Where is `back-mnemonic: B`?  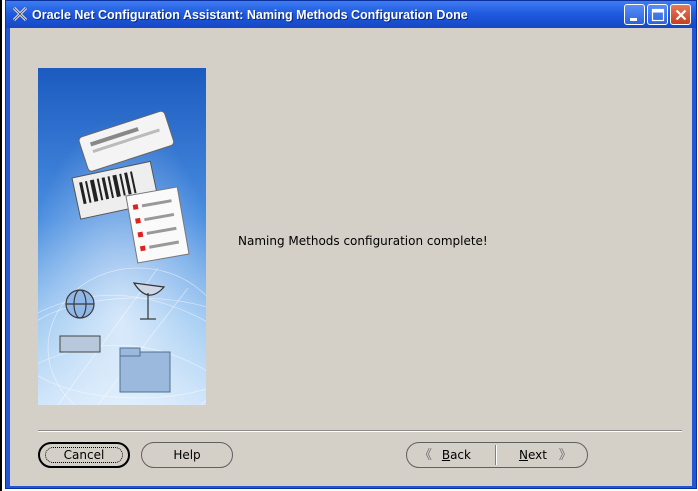 back-mnemonic: B is located at coordinates (446, 455).